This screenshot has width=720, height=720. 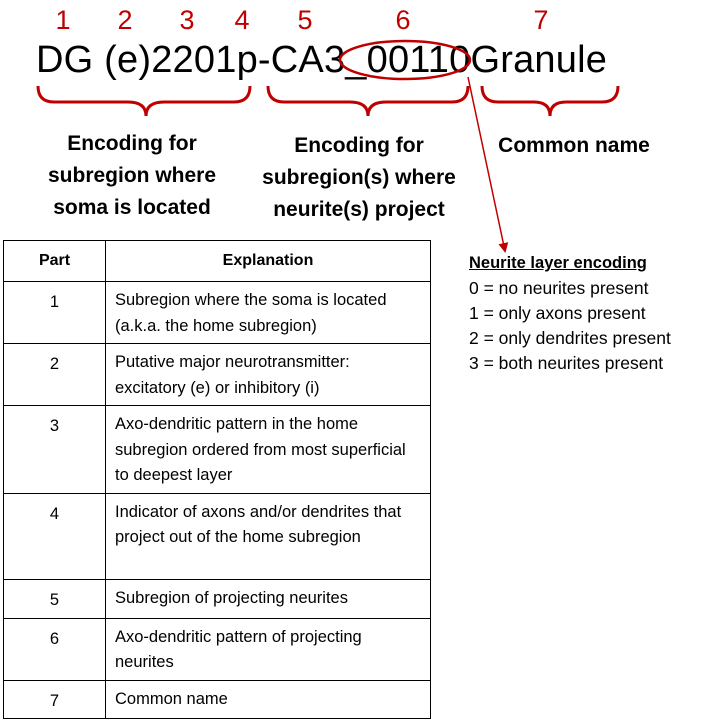 I want to click on table-header-row: Part Explanation, so click(x=217, y=261).